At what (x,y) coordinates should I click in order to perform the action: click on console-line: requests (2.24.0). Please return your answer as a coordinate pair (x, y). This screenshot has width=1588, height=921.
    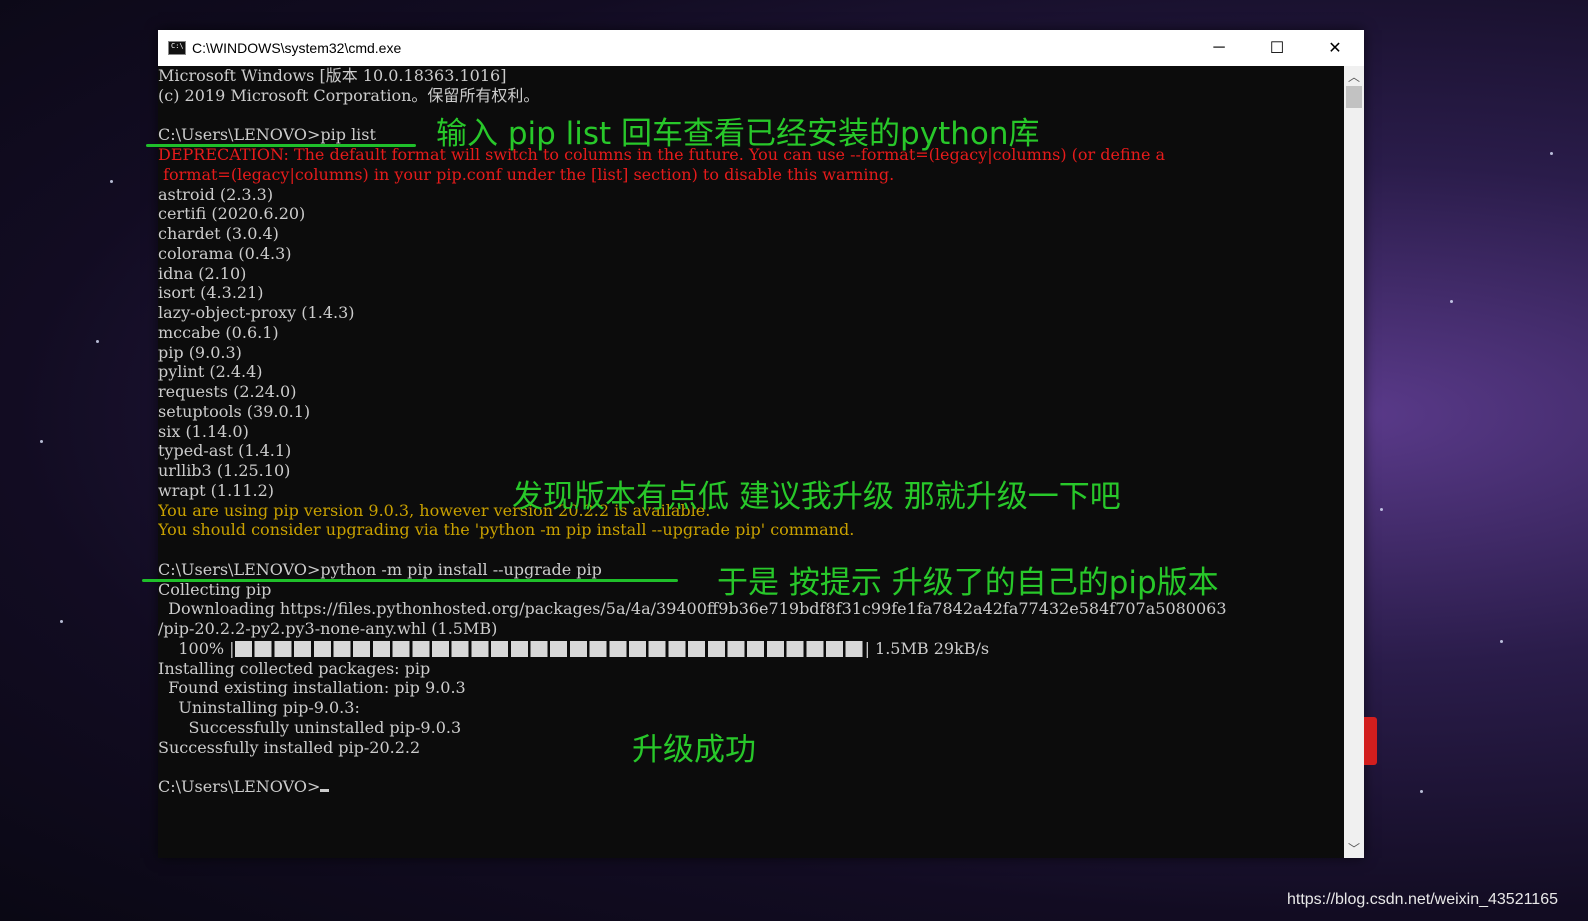
    Looking at the image, I should click on (227, 391).